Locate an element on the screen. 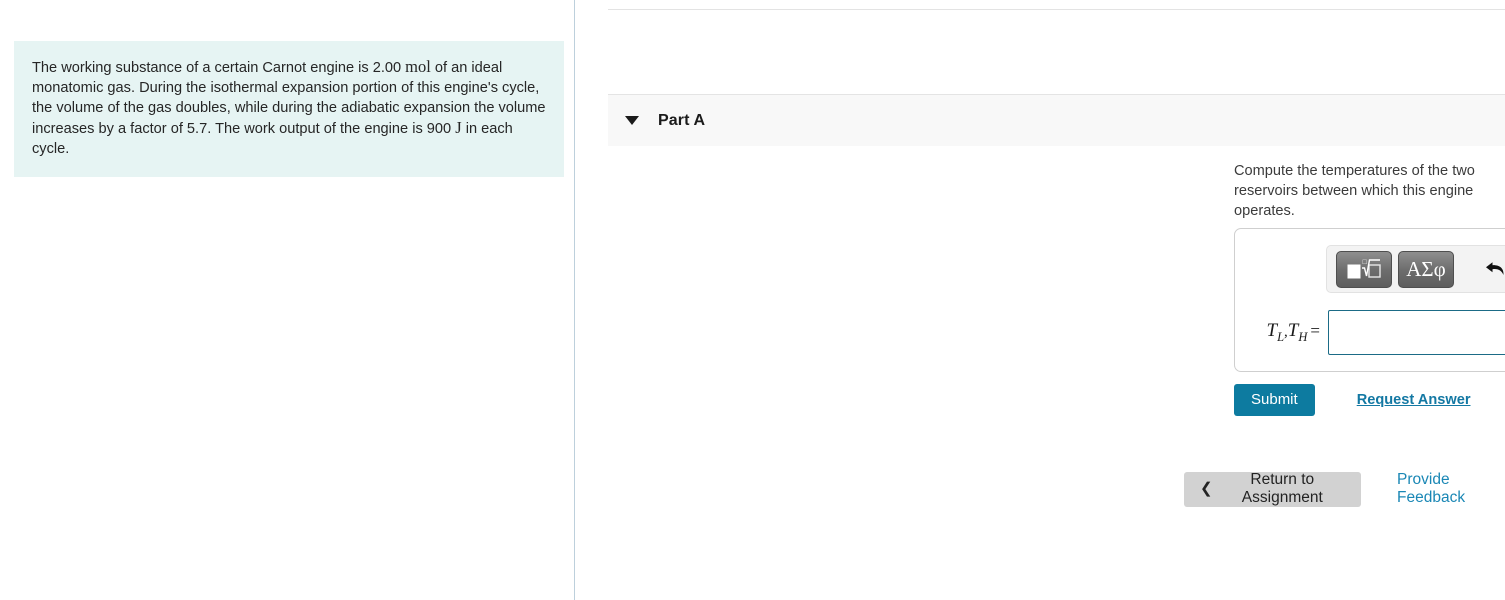 The height and width of the screenshot is (600, 1505). chevron-left-icon: ❮ is located at coordinates (1206, 488).